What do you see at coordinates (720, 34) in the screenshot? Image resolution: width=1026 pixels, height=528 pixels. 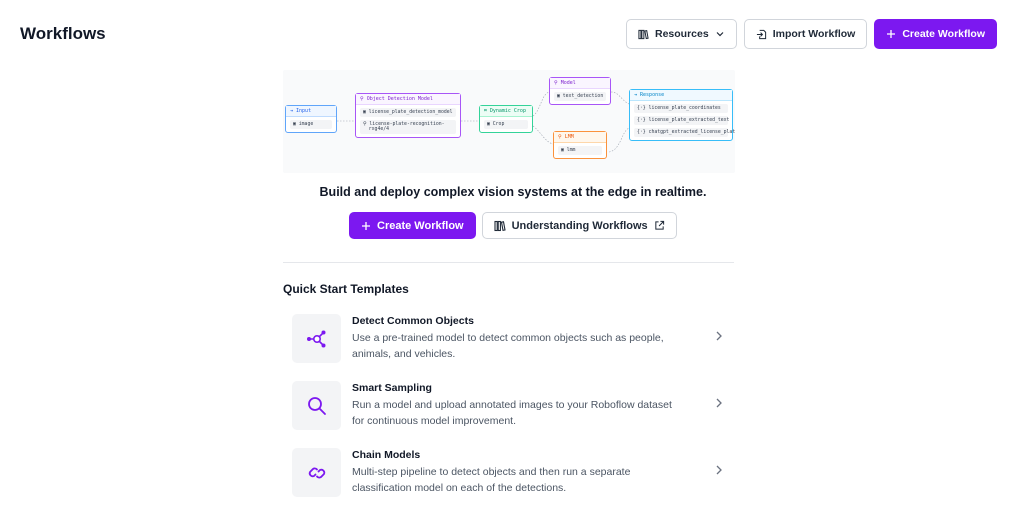 I see `chevron-down-icon` at bounding box center [720, 34].